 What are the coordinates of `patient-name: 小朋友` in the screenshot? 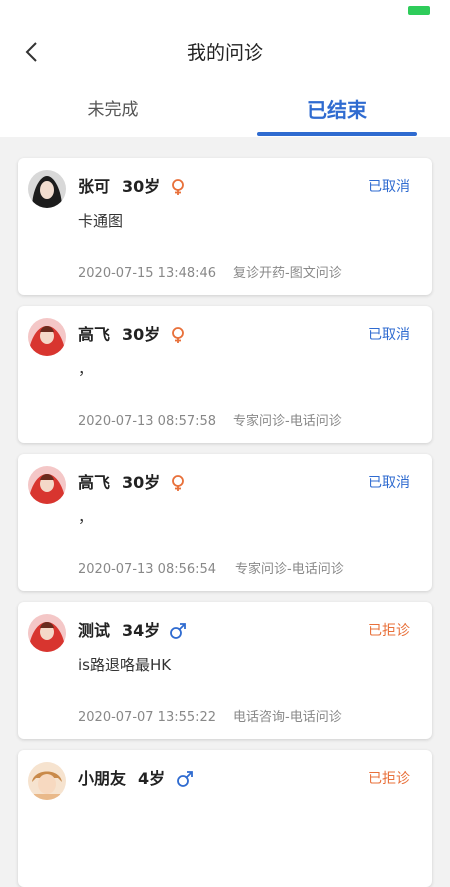 It's located at (102, 778).